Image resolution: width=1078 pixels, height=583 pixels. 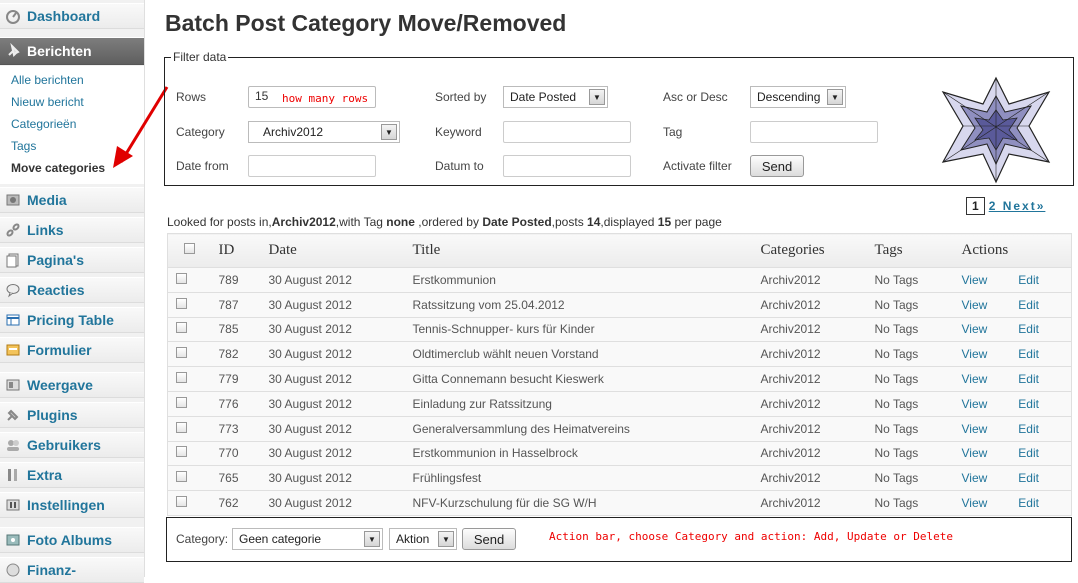 What do you see at coordinates (47, 102) in the screenshot?
I see `submenu-nieuw-bericht: Nieuw bericht` at bounding box center [47, 102].